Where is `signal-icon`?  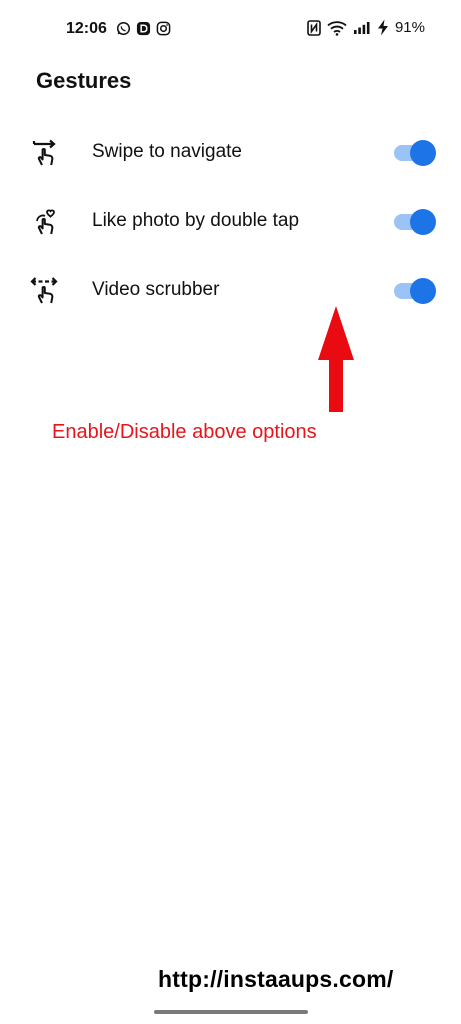 signal-icon is located at coordinates (362, 28).